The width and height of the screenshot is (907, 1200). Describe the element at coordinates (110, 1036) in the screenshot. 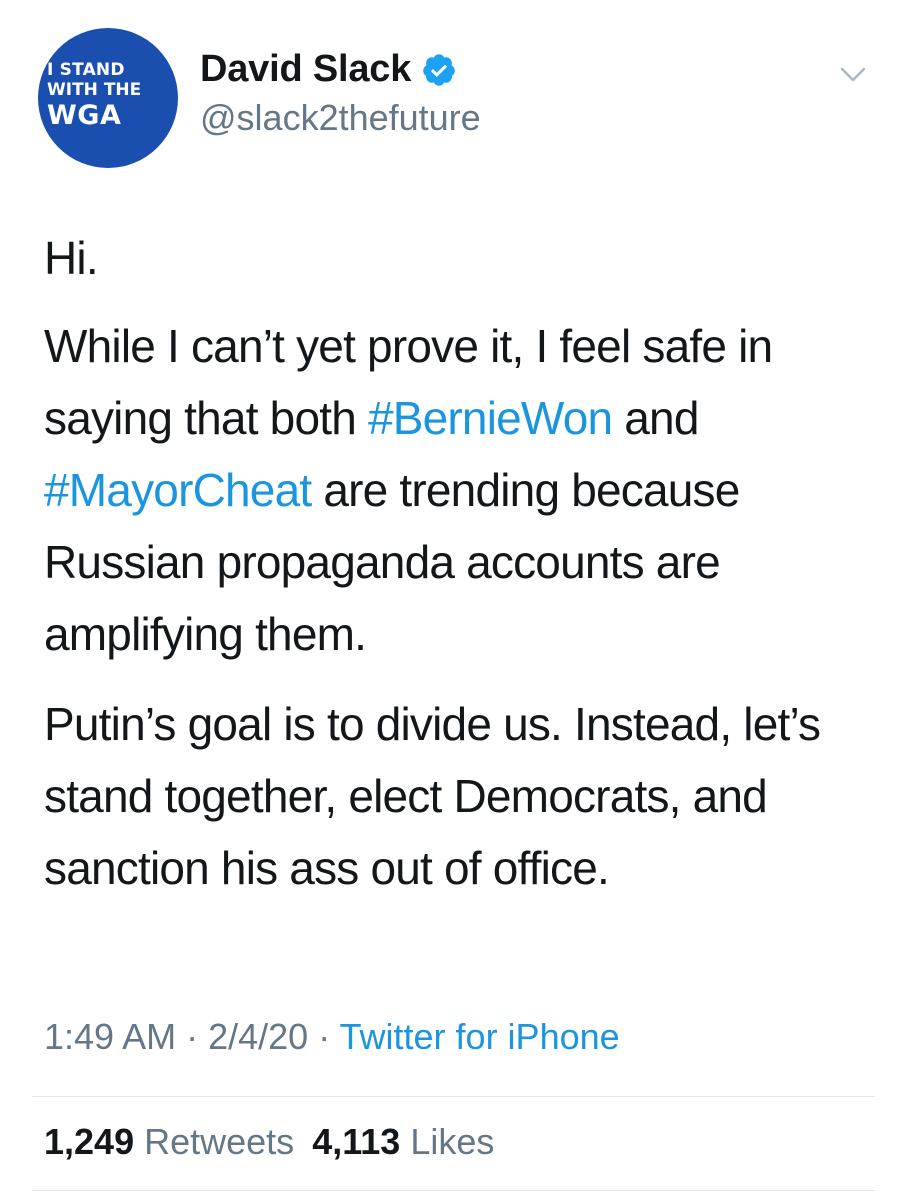

I see `tweet-time: 1:49 AM` at that location.